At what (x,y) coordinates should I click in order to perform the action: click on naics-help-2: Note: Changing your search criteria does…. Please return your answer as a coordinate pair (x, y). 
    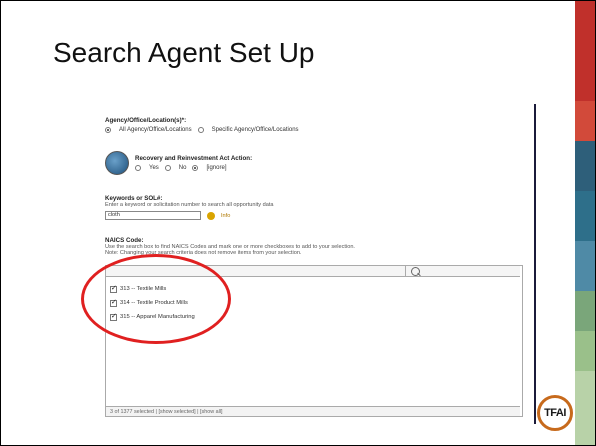
    Looking at the image, I should click on (203, 253).